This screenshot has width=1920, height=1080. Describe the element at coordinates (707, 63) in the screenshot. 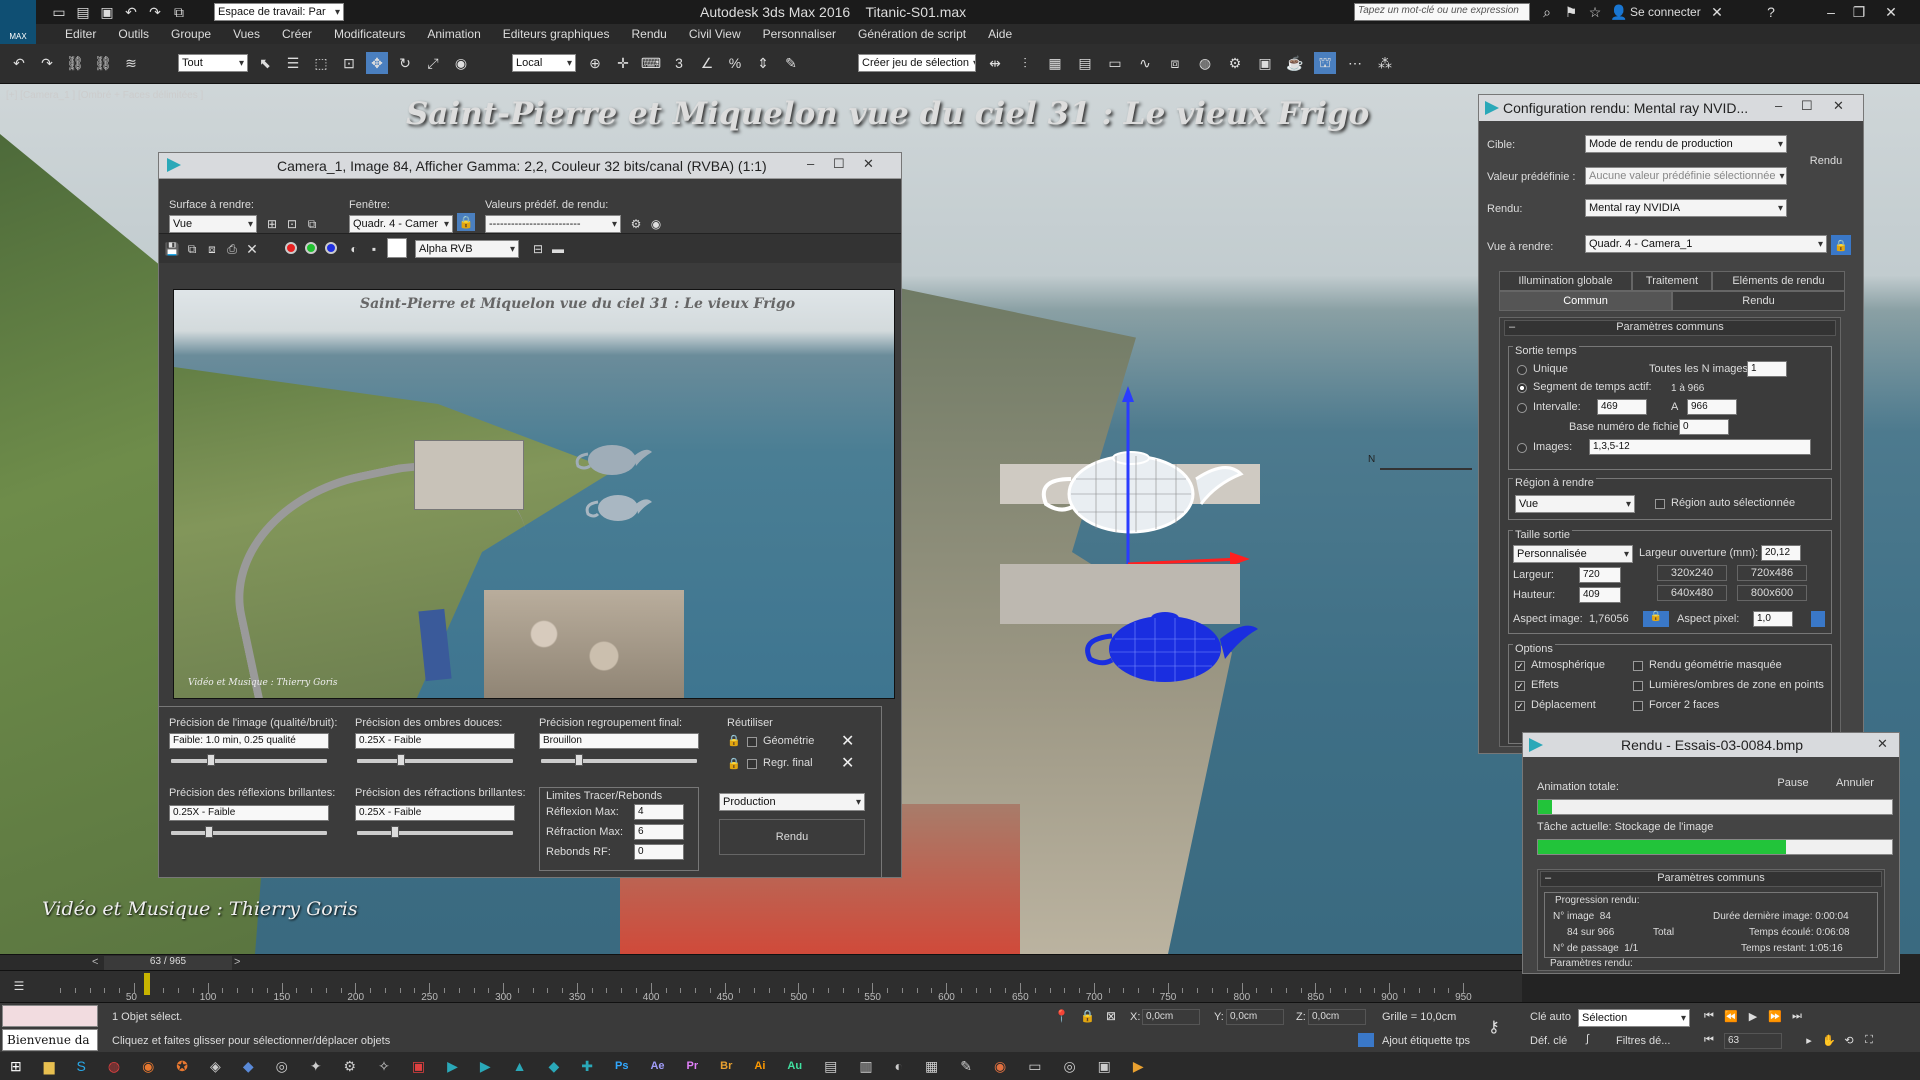

I see `angle-snap-icon: ∠` at that location.